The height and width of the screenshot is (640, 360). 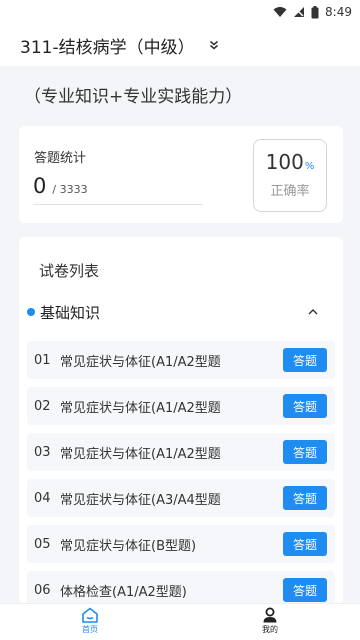 I want to click on accuracy-number: 100, so click(x=284, y=162).